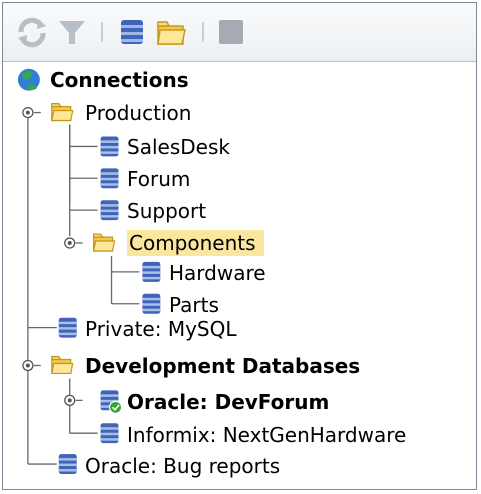 The width and height of the screenshot is (481, 494). I want to click on tree-item-parts: Parts, so click(194, 305).